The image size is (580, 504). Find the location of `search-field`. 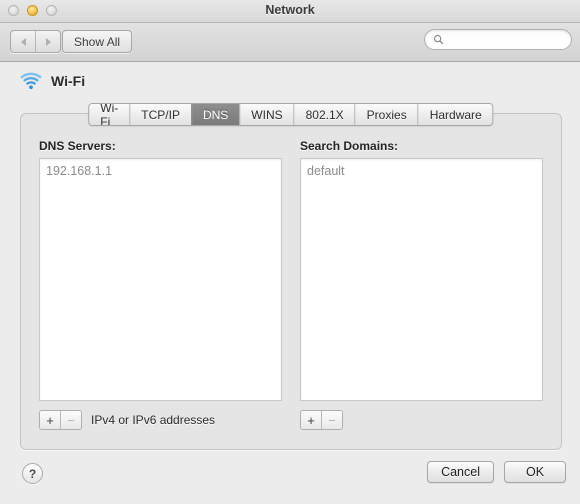

search-field is located at coordinates (498, 39).